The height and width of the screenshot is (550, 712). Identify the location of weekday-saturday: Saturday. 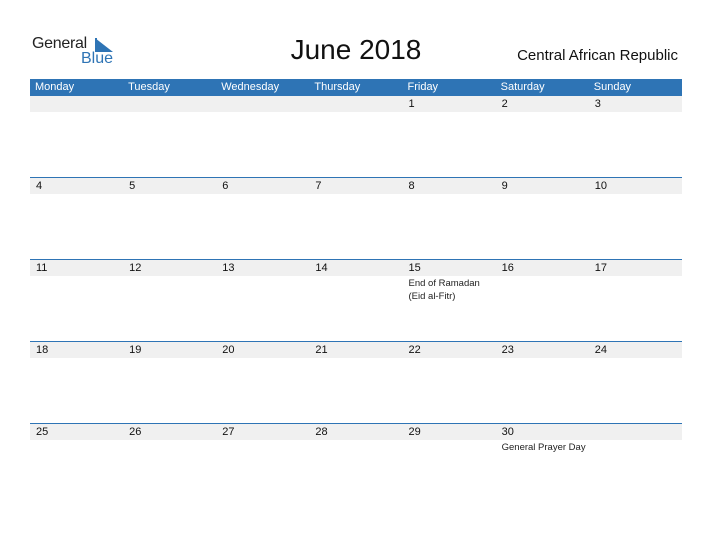
(522, 87).